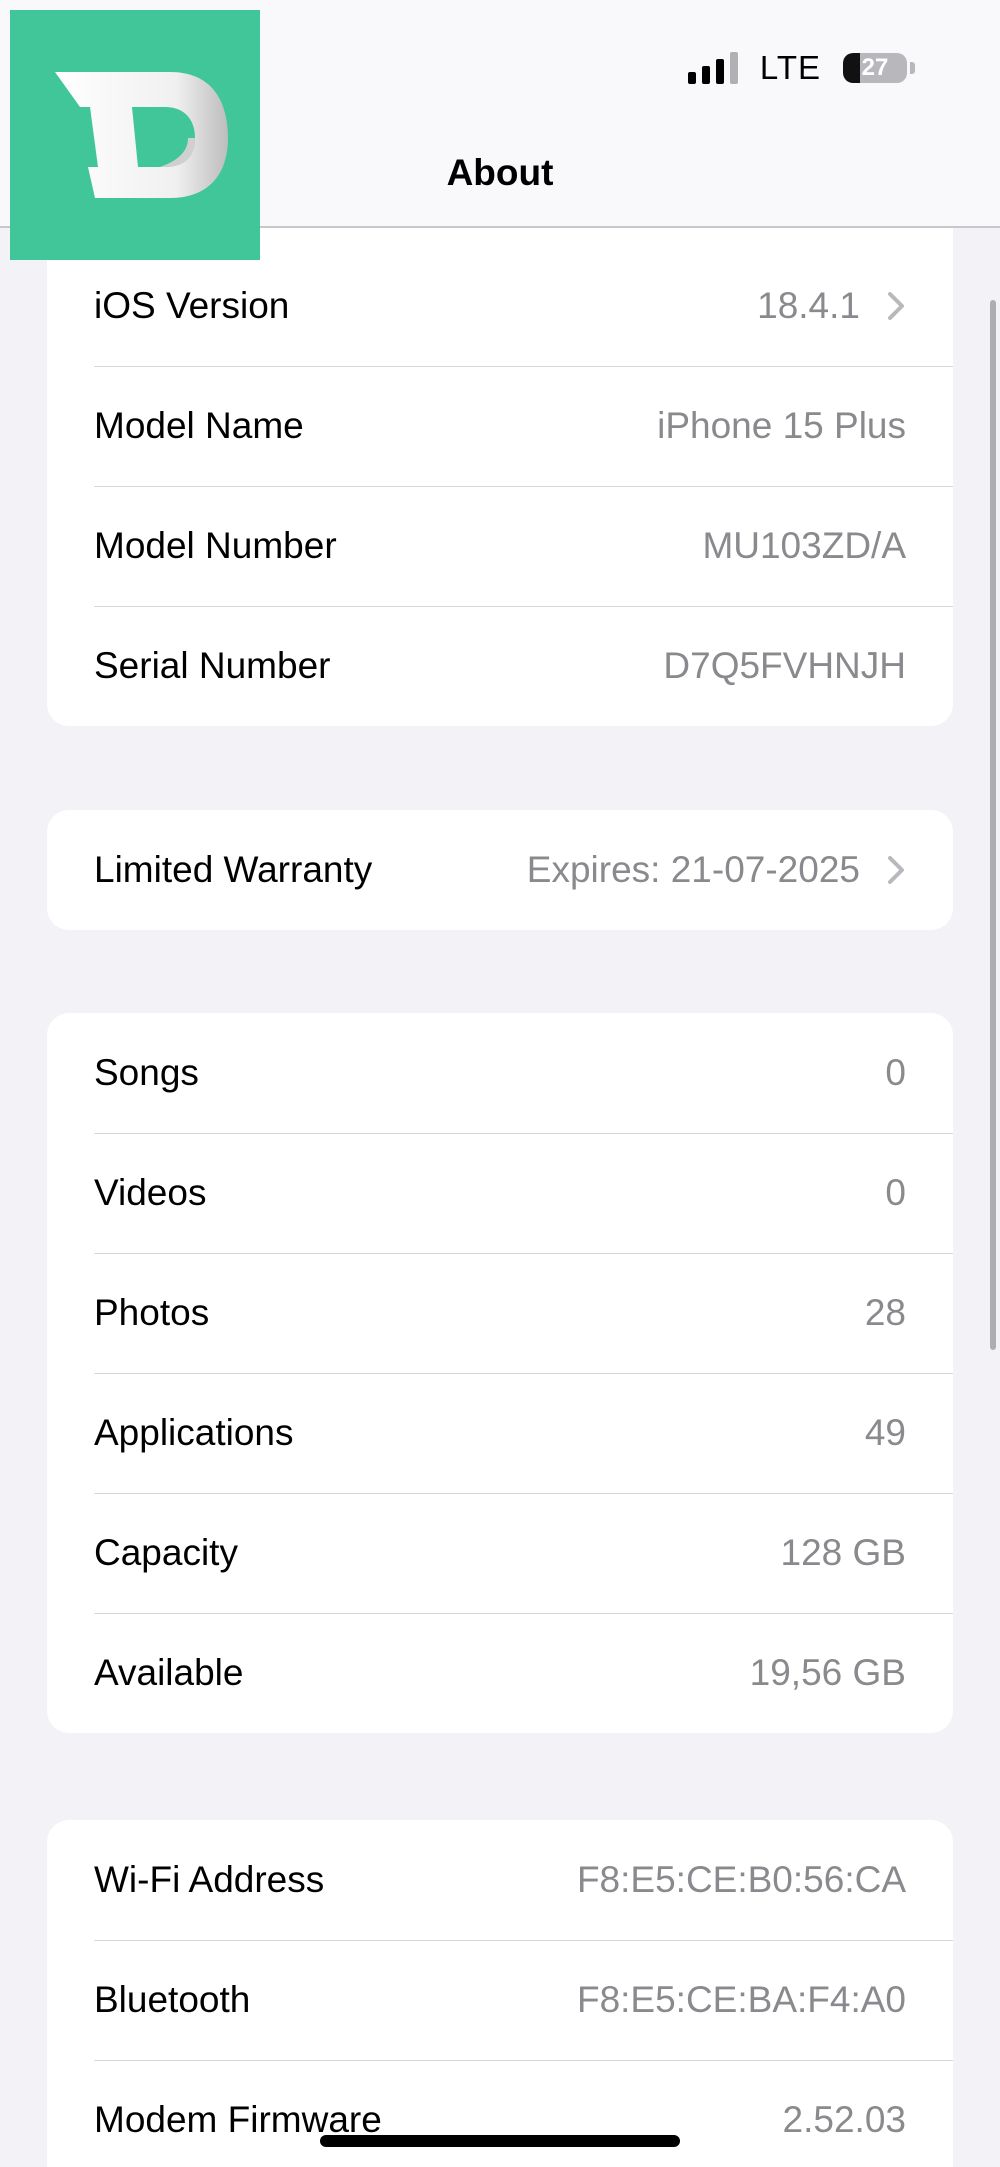 This screenshot has width=1000, height=2167. What do you see at coordinates (212, 665) in the screenshot?
I see `row-label: Serial Number` at bounding box center [212, 665].